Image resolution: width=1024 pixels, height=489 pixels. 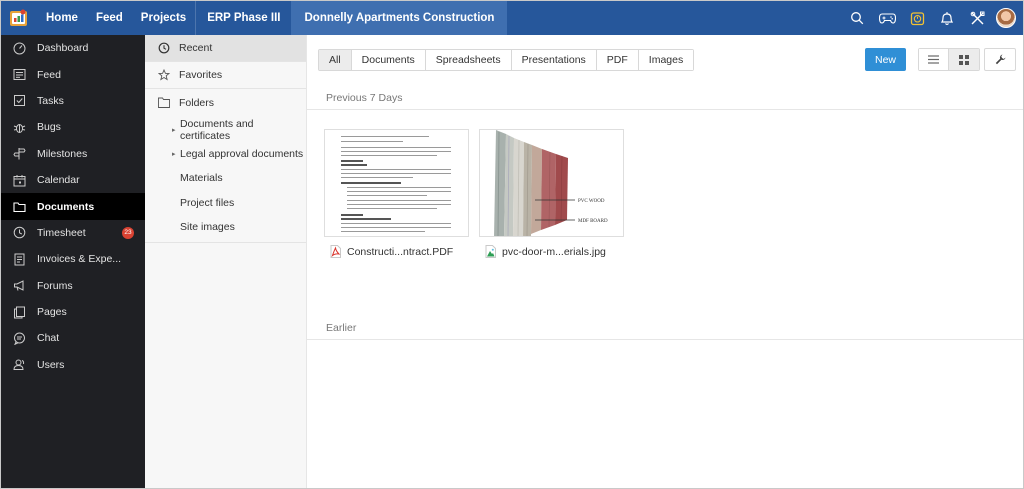 I want to click on search-icon, so click(x=857, y=18).